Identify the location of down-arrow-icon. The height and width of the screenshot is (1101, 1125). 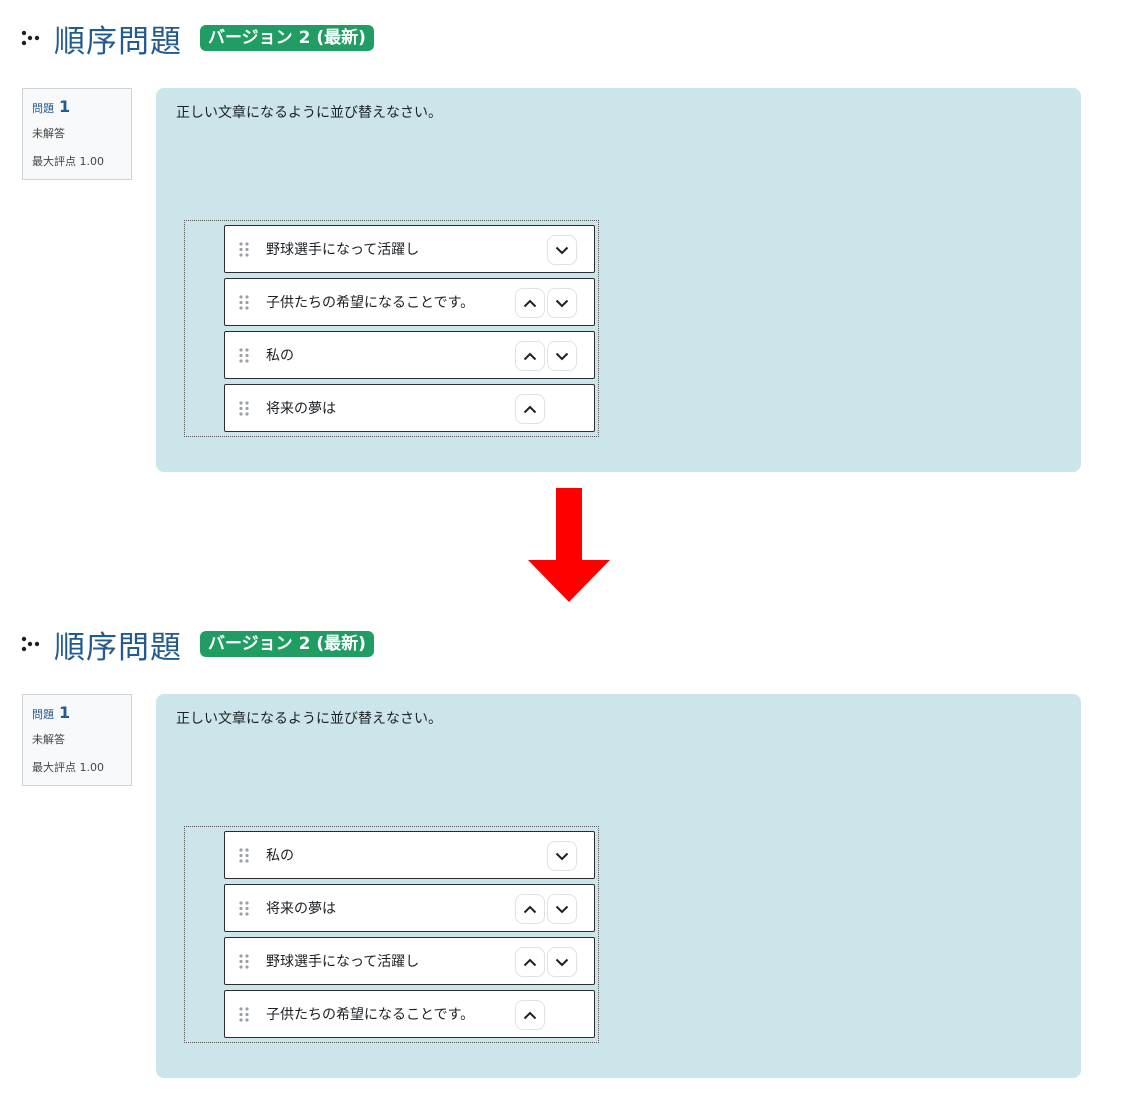
(569, 545).